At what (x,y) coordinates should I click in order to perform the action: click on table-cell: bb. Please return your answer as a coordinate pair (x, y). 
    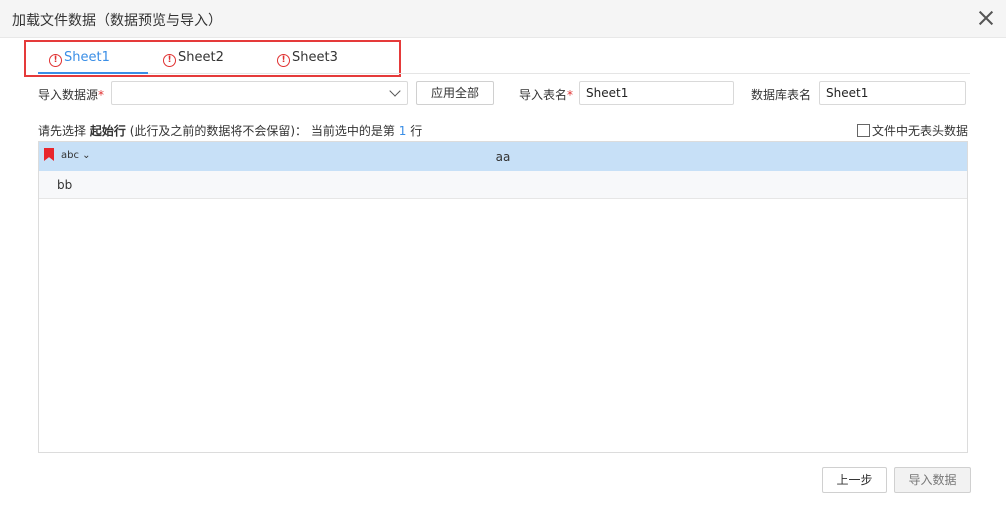
    Looking at the image, I should click on (65, 185).